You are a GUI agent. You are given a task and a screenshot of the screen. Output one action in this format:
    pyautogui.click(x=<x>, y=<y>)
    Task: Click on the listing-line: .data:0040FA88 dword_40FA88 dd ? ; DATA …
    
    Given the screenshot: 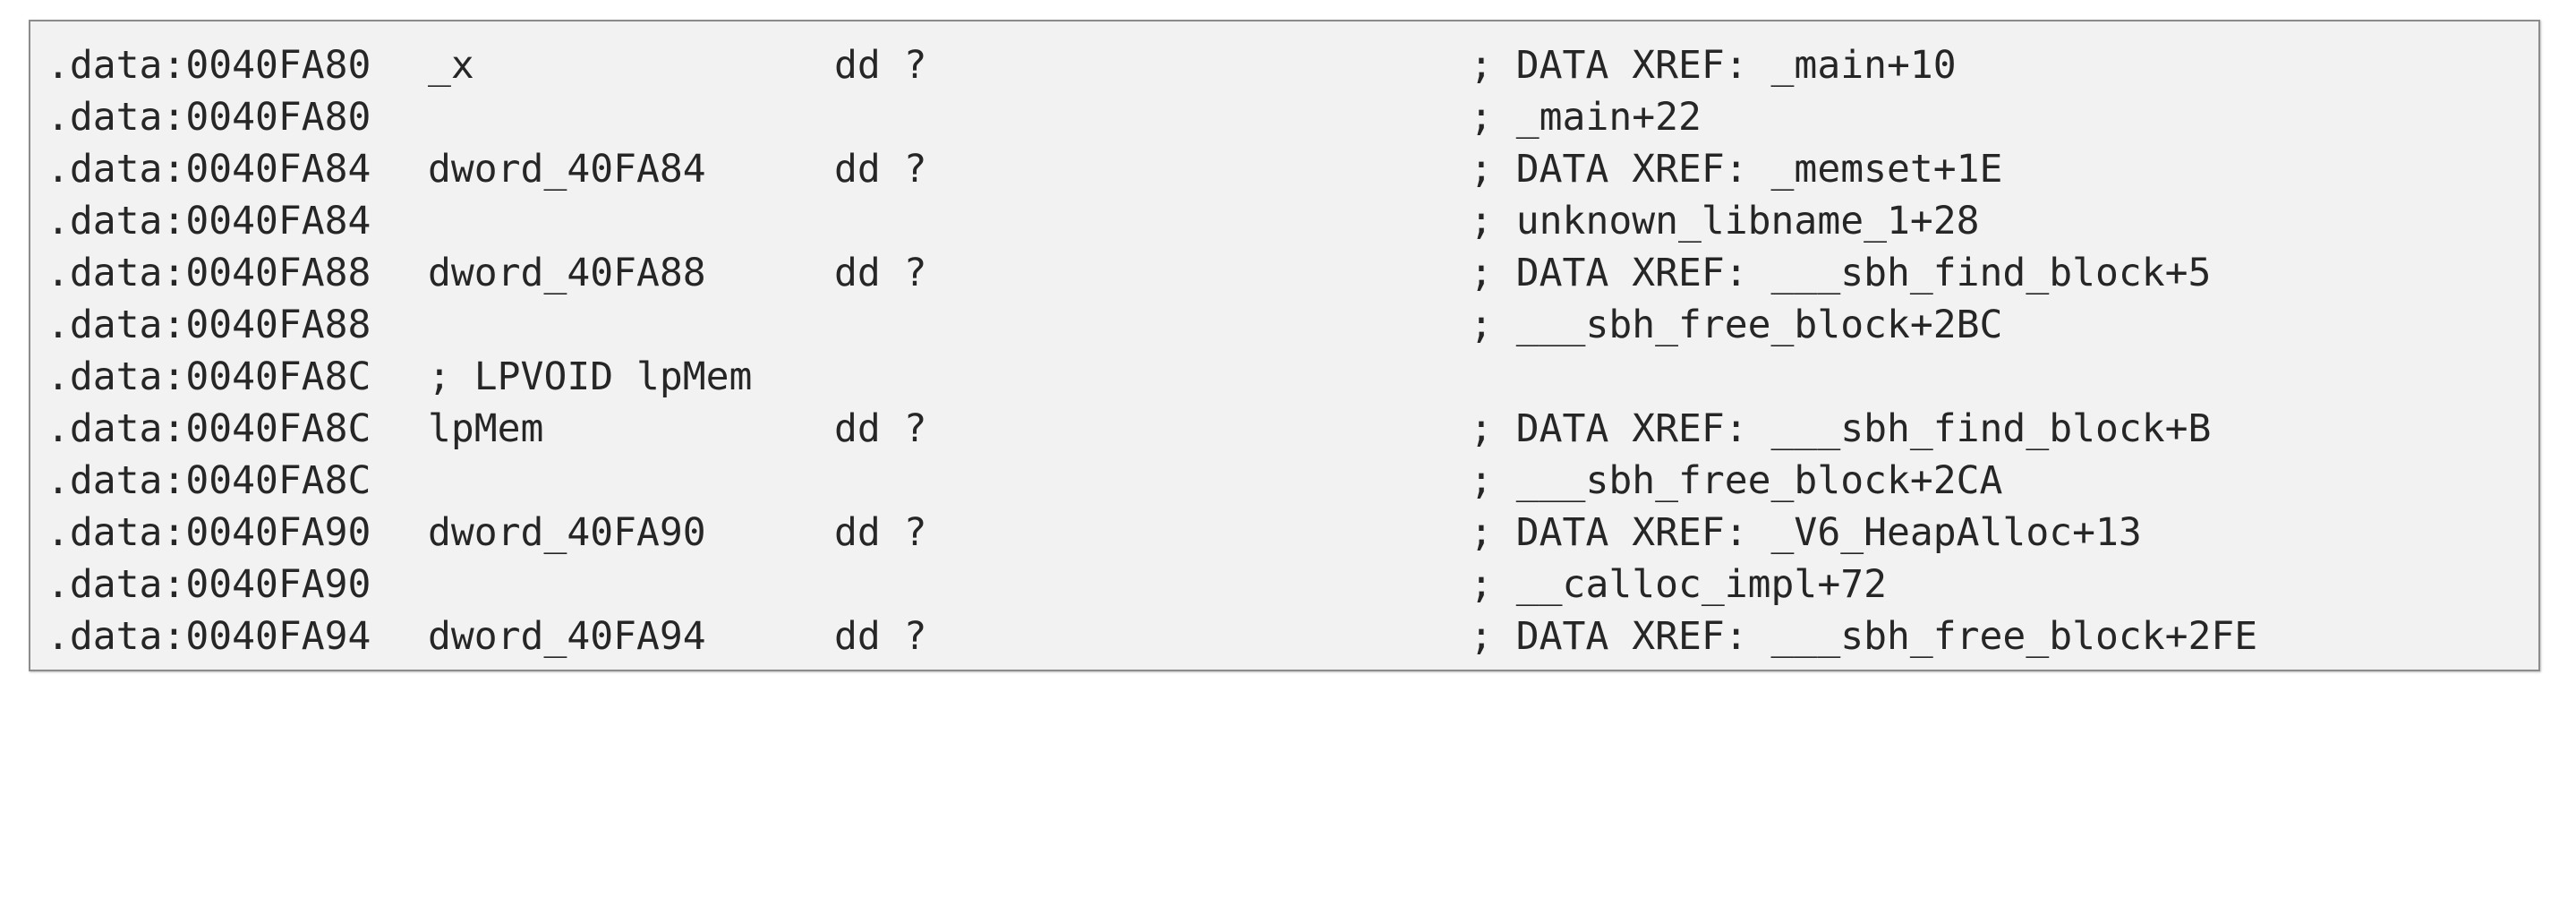 What is the action you would take?
    pyautogui.click(x=1292, y=273)
    